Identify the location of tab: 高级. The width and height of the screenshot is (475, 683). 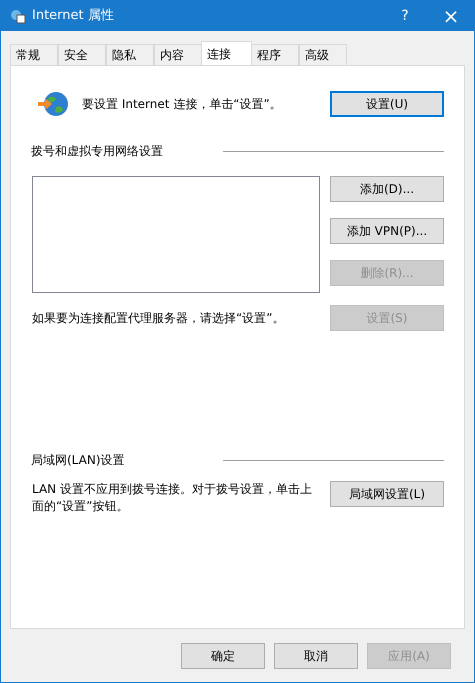
(323, 54).